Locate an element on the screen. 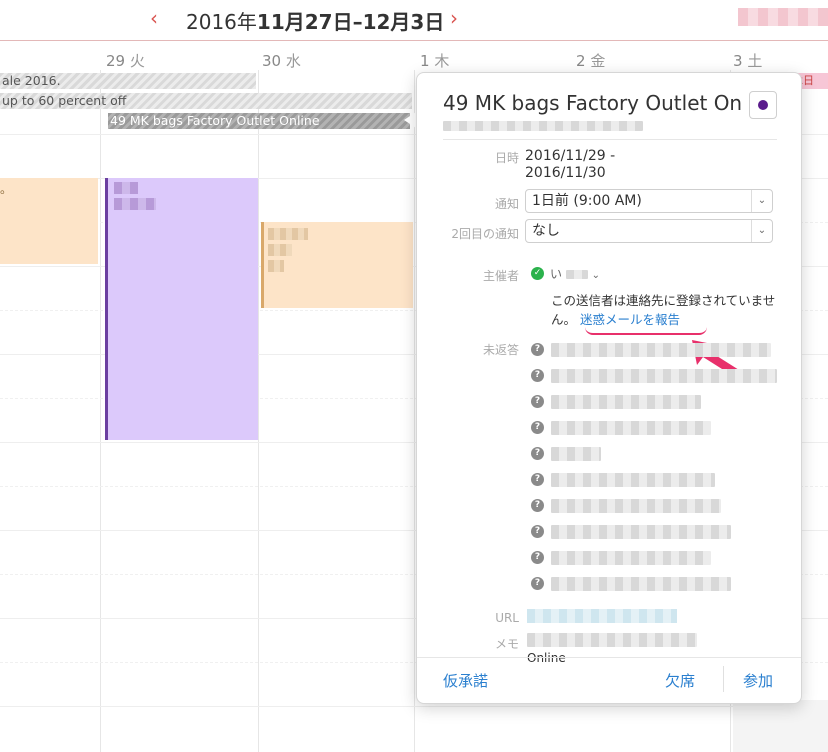  second-alert-value: なし is located at coordinates (546, 231).